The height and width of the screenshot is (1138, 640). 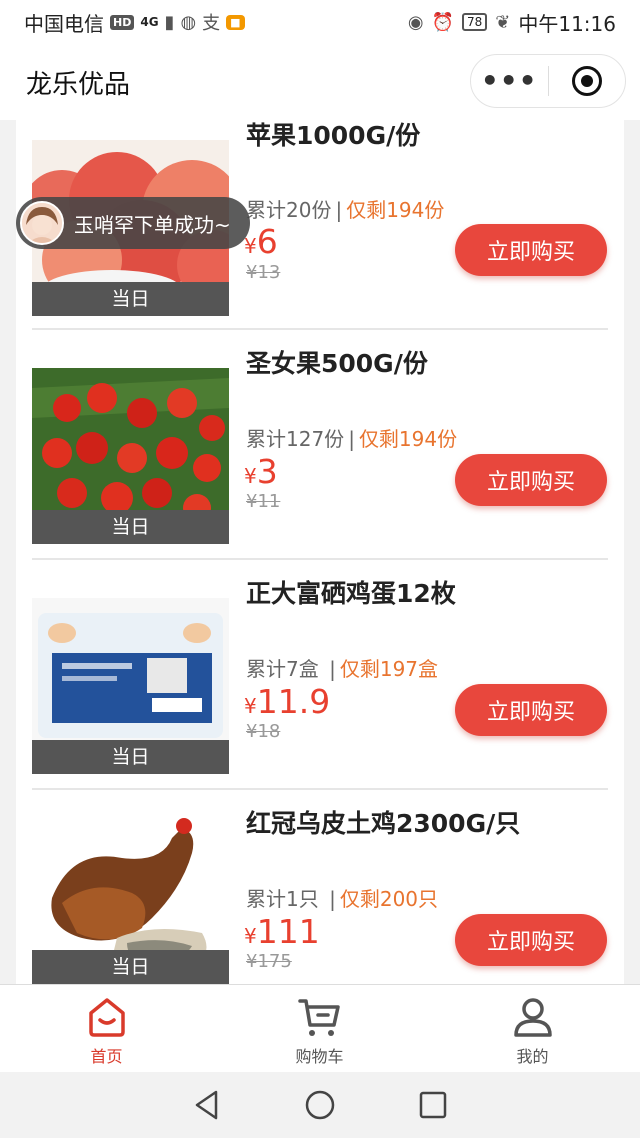 I want to click on product-price: ¥3, so click(x=261, y=471).